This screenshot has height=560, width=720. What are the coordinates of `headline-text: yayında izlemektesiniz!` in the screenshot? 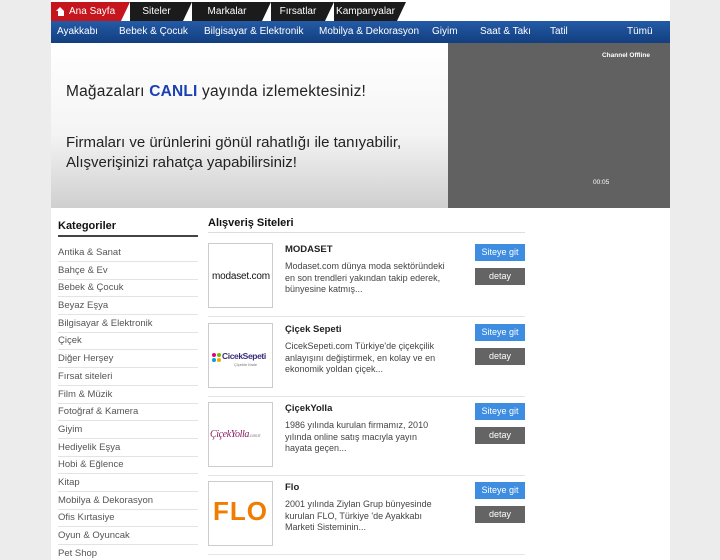 It's located at (282, 91).